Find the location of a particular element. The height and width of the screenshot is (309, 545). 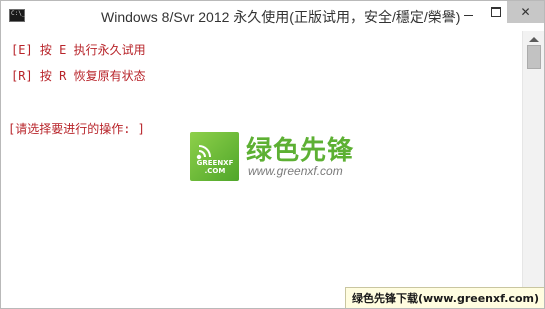

scroll-thumb is located at coordinates (534, 57).